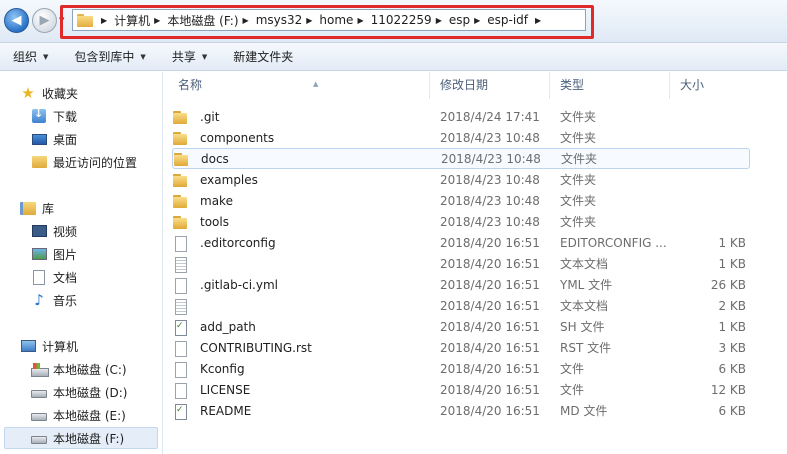 Image resolution: width=787 pixels, height=454 pixels. Describe the element at coordinates (65, 231) in the screenshot. I see `sidebar-item-label: 视频` at that location.